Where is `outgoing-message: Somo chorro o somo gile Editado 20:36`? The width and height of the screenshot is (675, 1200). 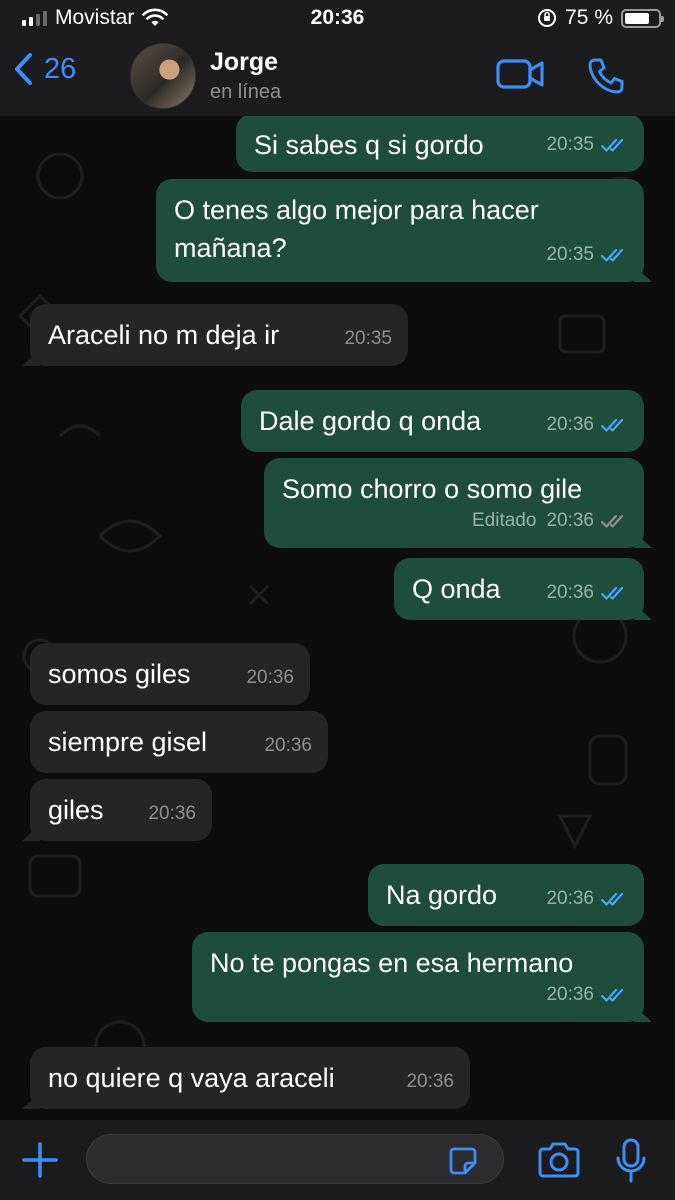
outgoing-message: Somo chorro o somo gile Editado 20:36 is located at coordinates (454, 503).